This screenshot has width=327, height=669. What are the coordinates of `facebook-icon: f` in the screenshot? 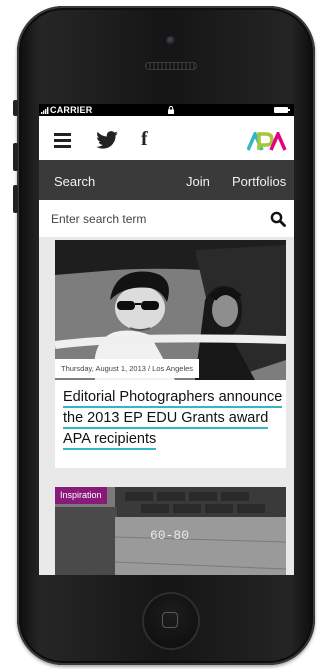 It's located at (144, 139).